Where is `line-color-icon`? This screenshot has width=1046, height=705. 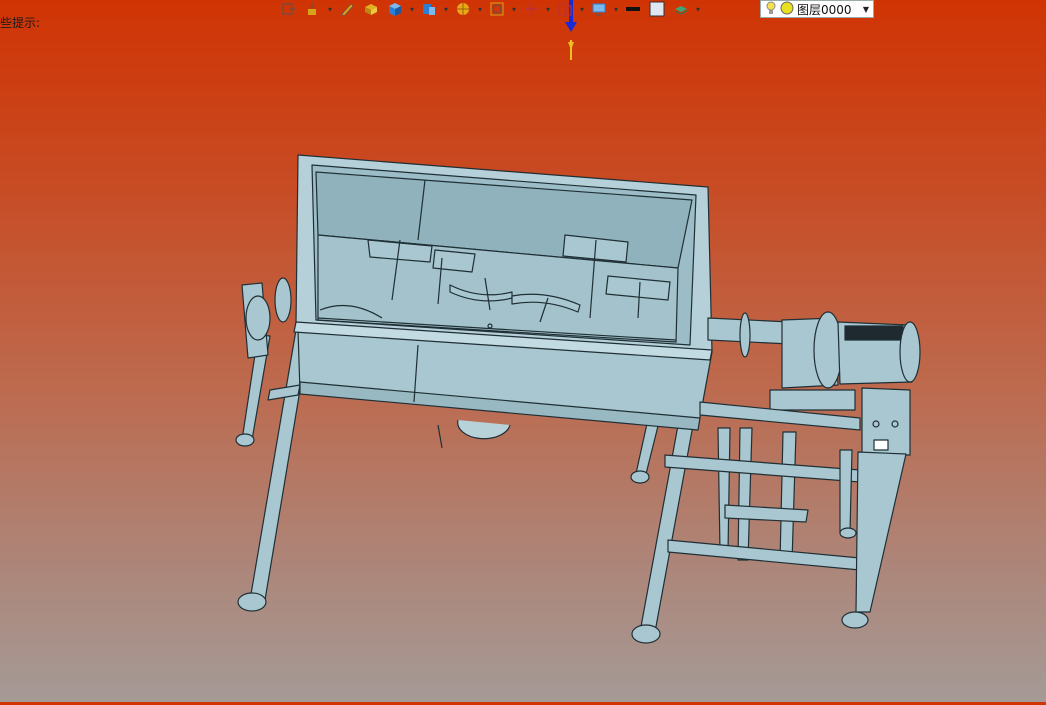
line-color-icon is located at coordinates (633, 9).